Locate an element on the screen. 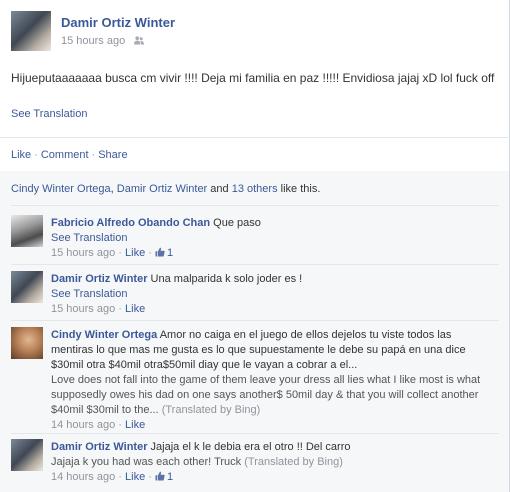  comment-link: Comment is located at coordinates (65, 155).